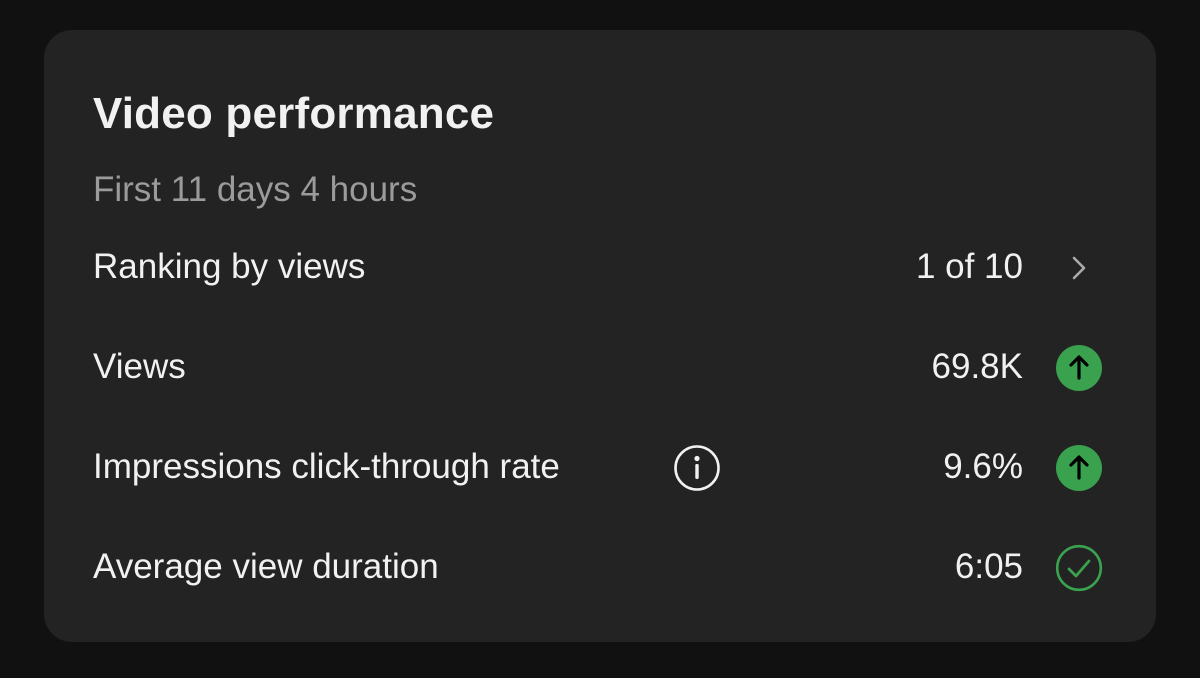  I want to click on metric-value: 1 of 10, so click(969, 266).